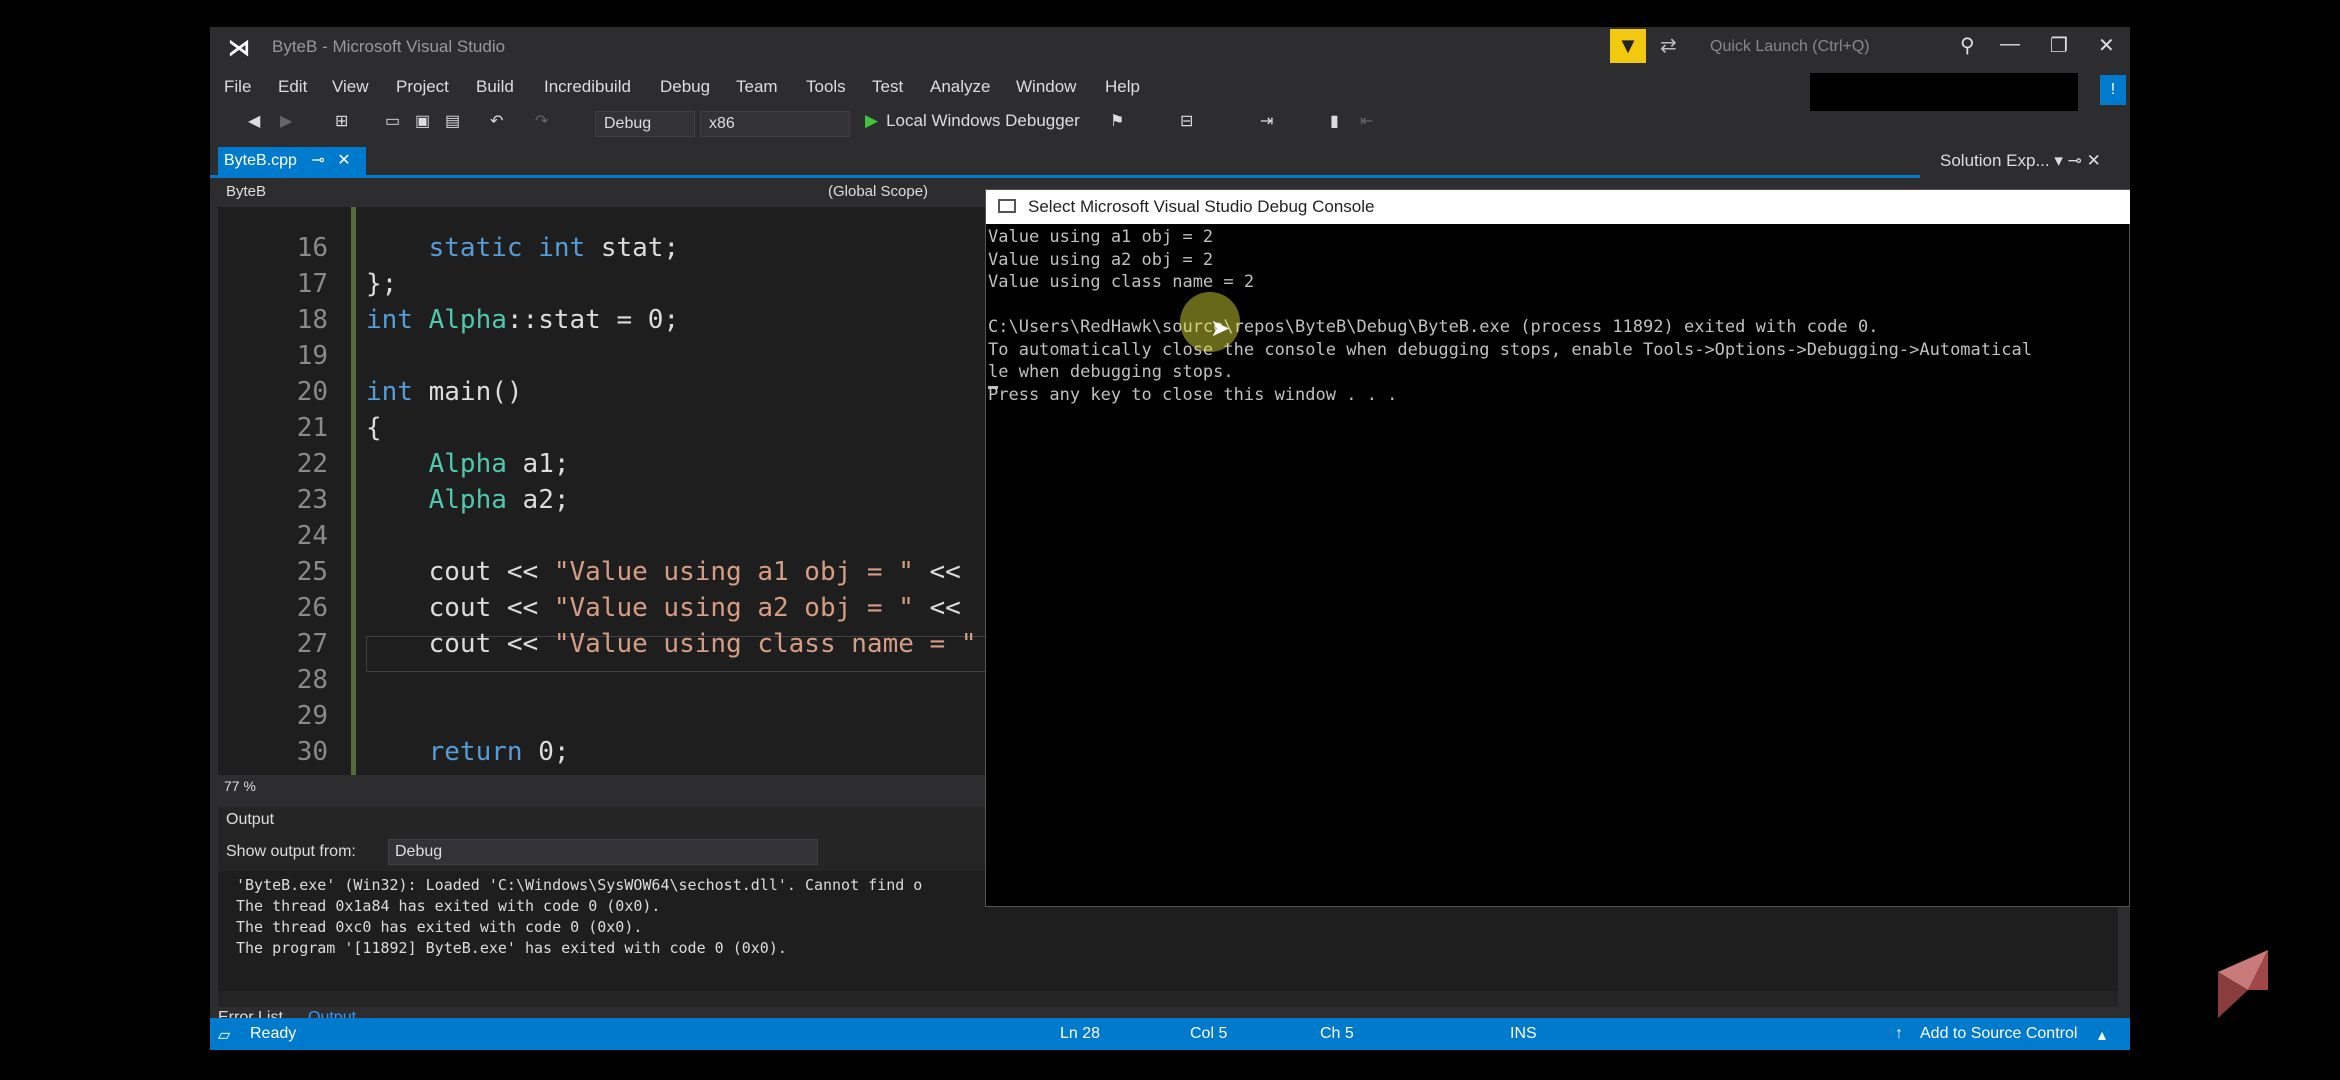 This screenshot has height=1080, width=2340. What do you see at coordinates (291, 851) in the screenshot?
I see `show-output-label: Show output from:` at bounding box center [291, 851].